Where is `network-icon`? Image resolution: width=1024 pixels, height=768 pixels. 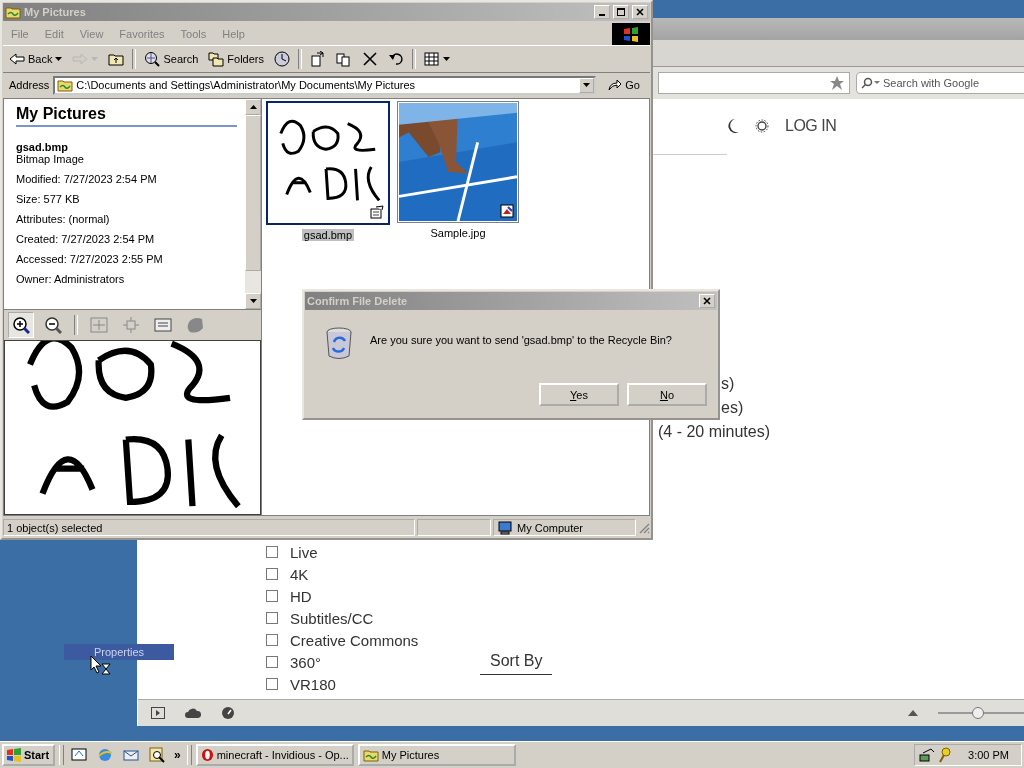
network-icon is located at coordinates (927, 755).